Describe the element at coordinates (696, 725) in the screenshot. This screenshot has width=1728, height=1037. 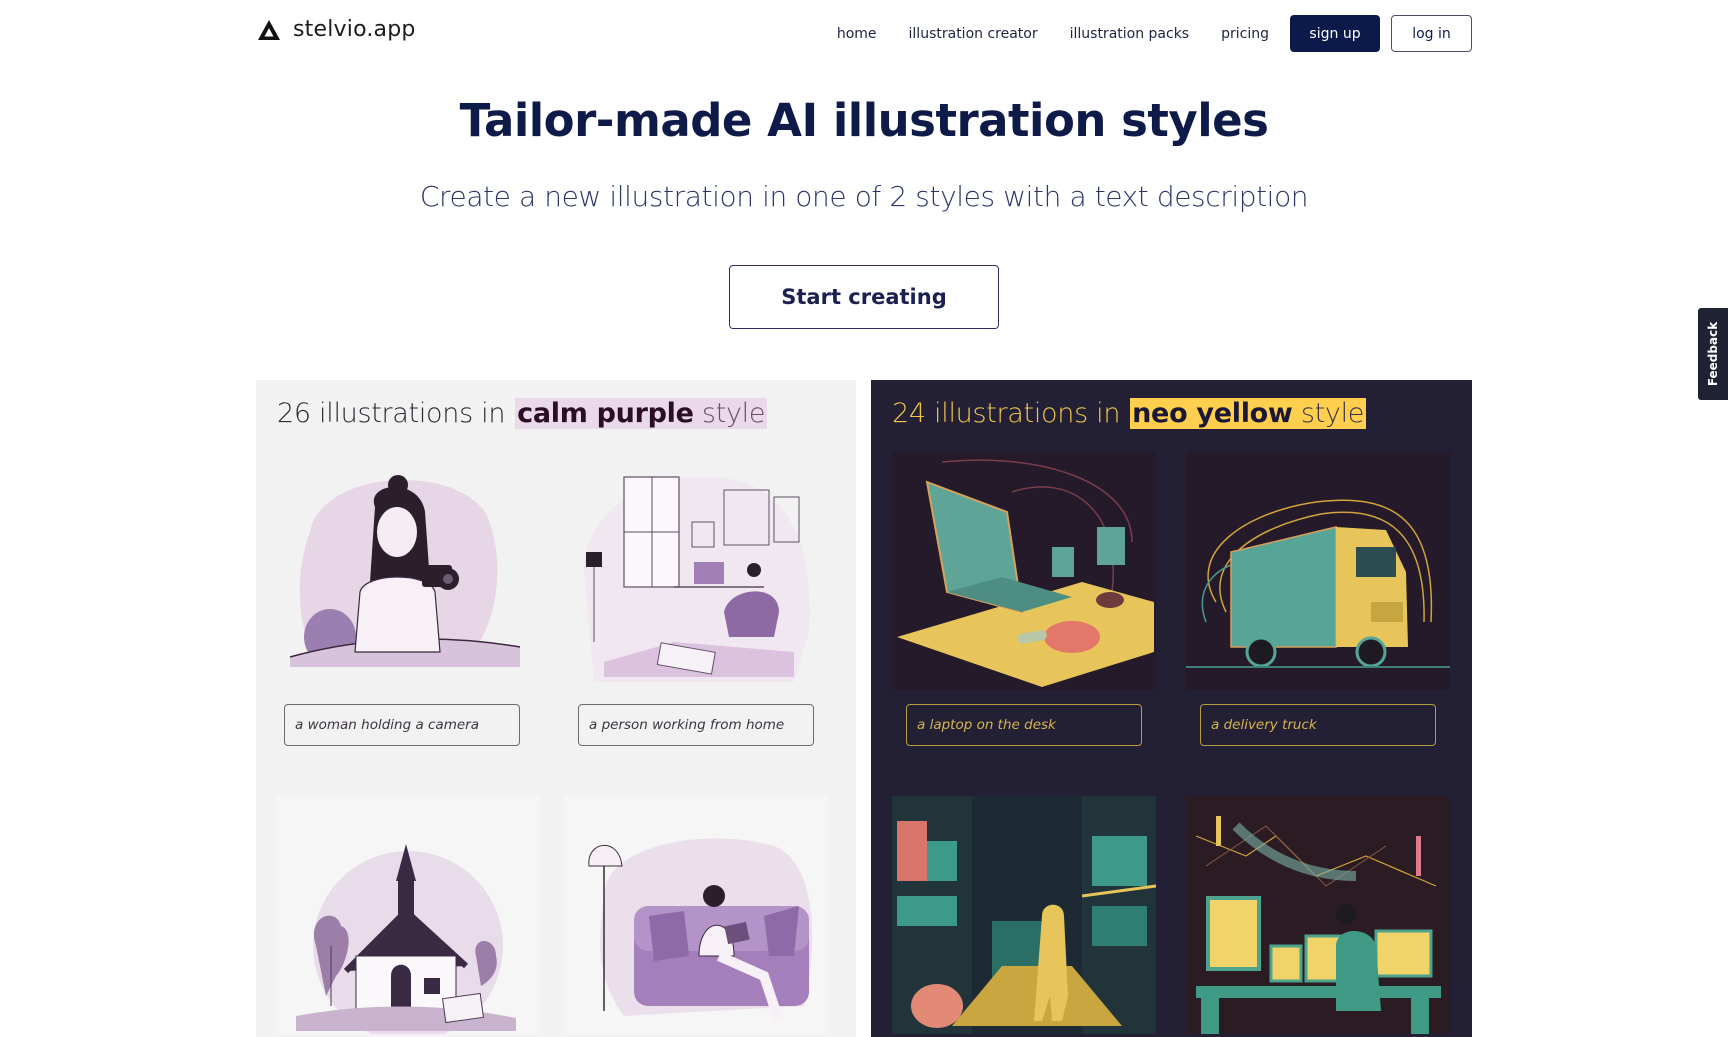
I see `prompt-caption: a person working from home` at that location.